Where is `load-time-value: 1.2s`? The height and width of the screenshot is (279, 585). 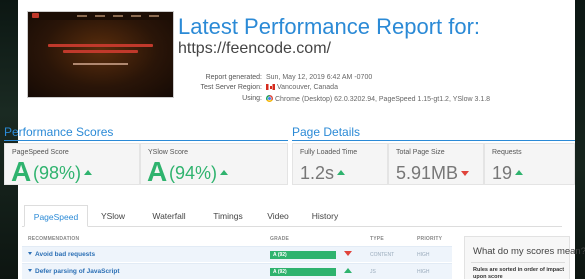 load-time-value: 1.2s is located at coordinates (317, 173).